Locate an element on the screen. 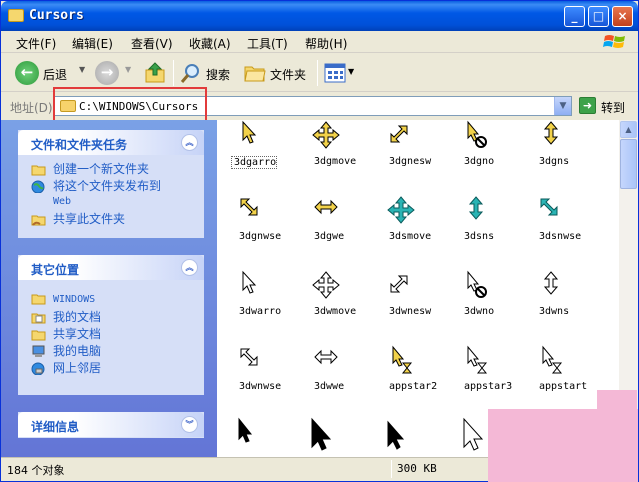  scroll-thumb is located at coordinates (628, 164).